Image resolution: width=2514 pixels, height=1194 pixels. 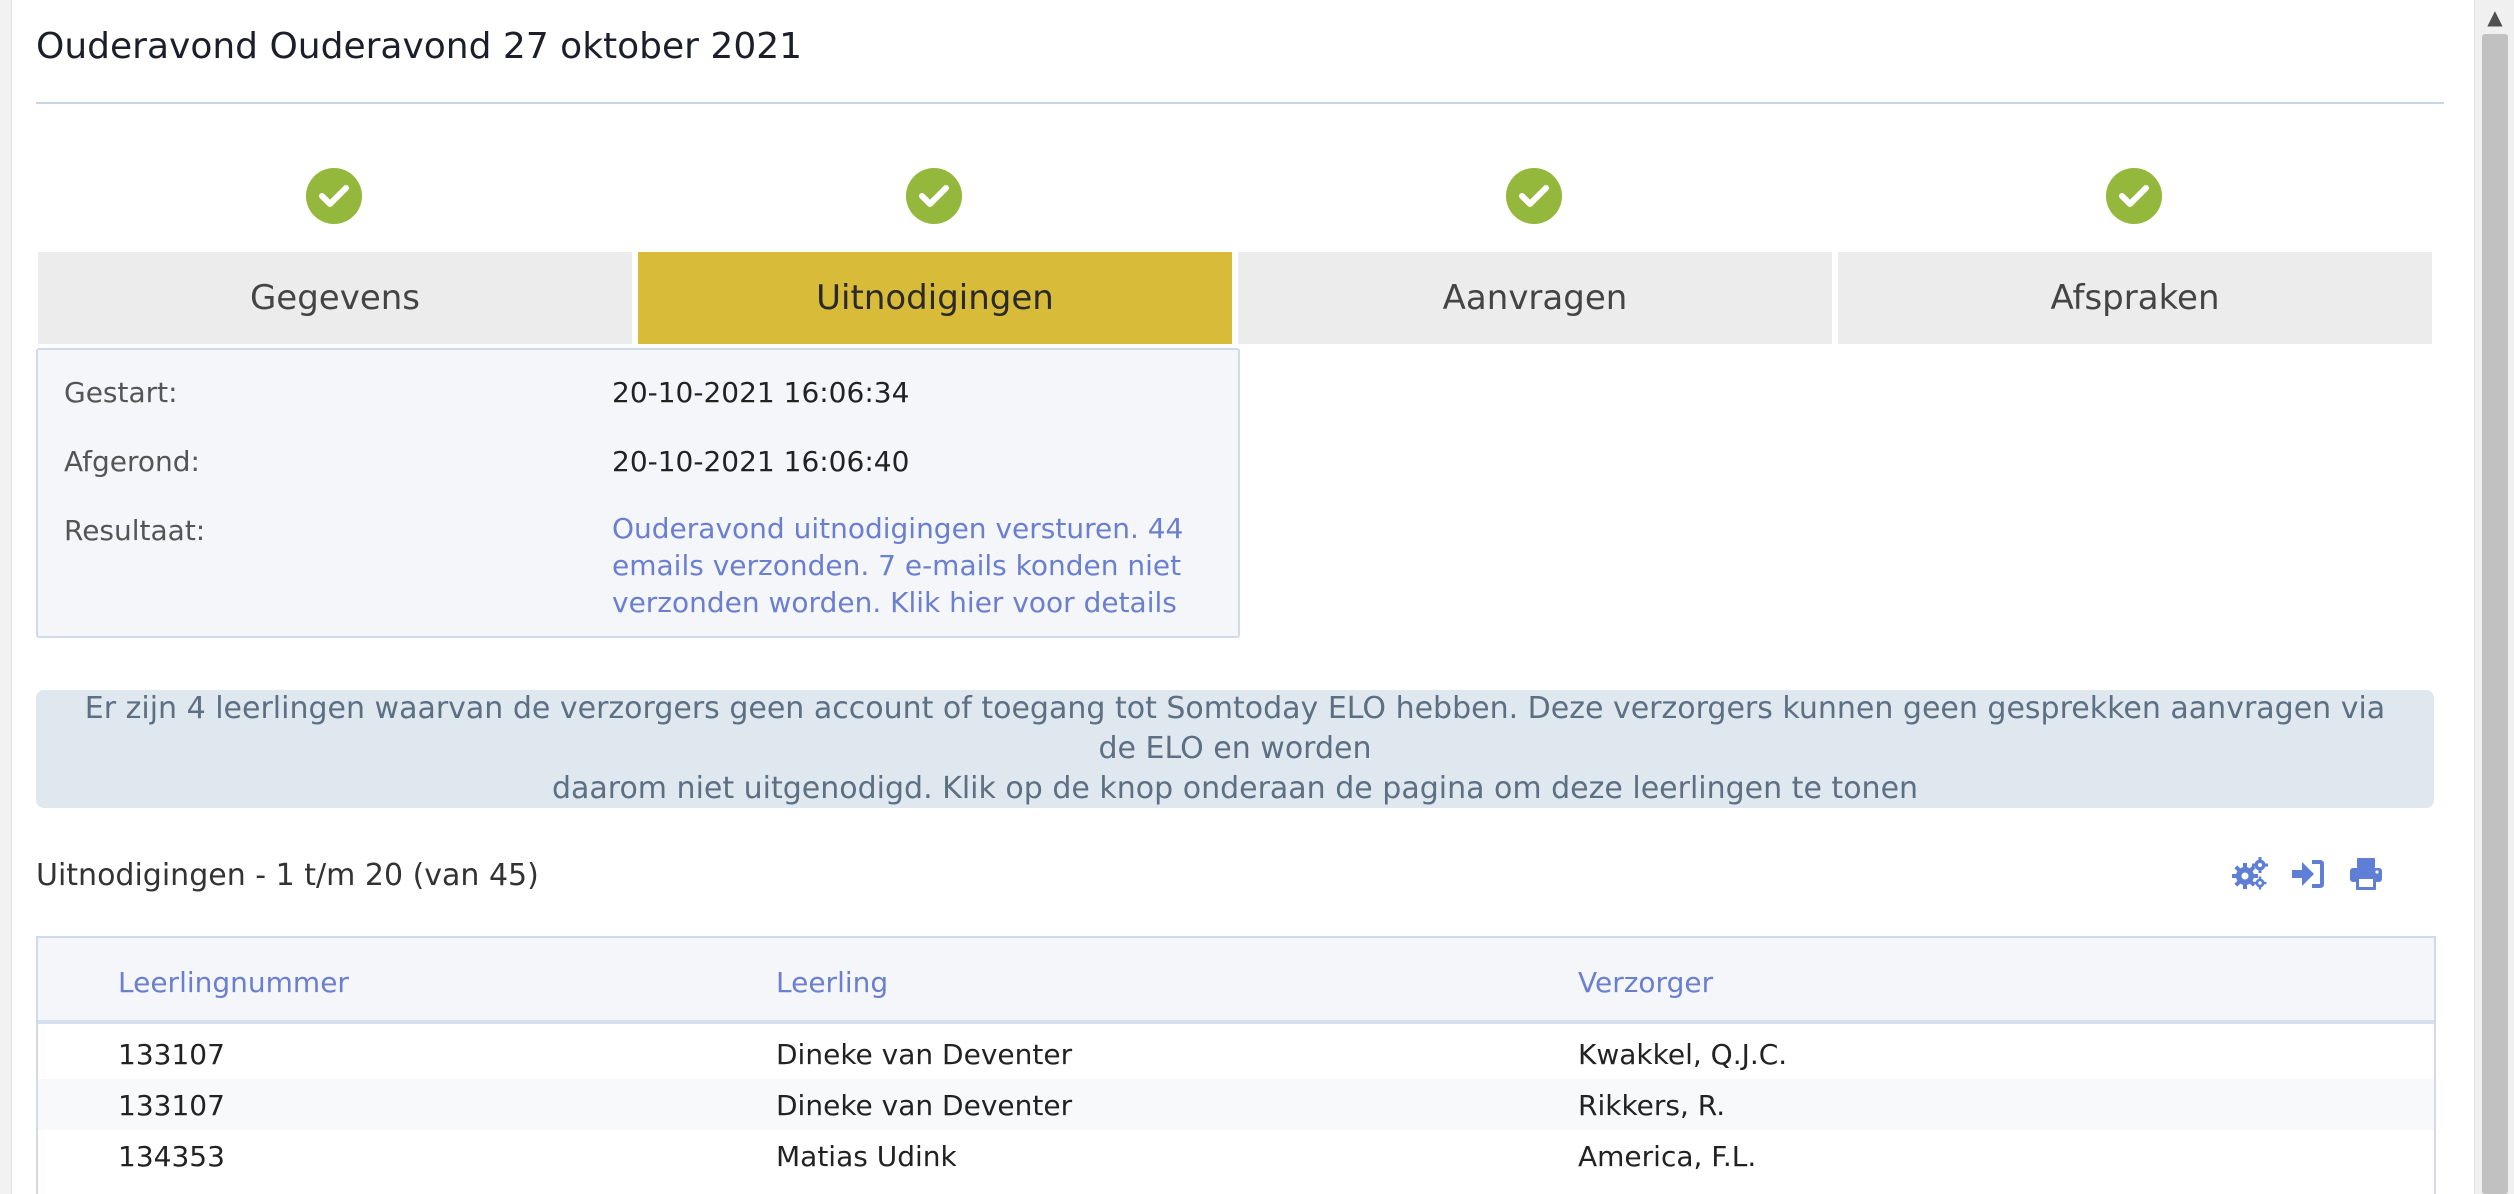 What do you see at coordinates (121, 392) in the screenshot?
I see `started-label: Gestart:` at bounding box center [121, 392].